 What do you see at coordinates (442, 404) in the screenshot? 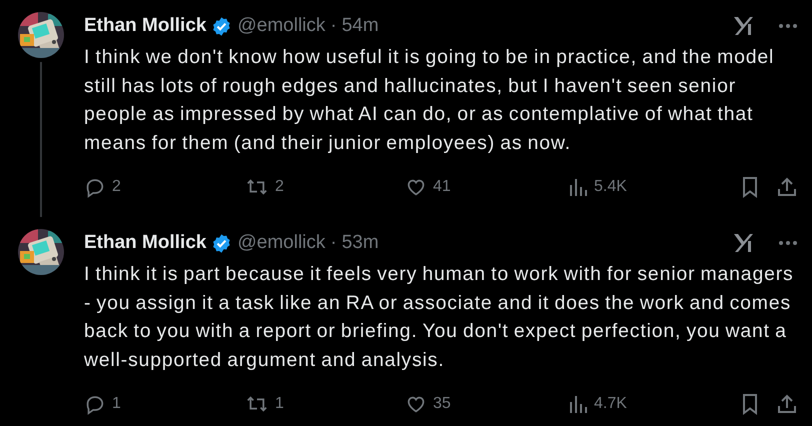
I see `like-count: 35` at bounding box center [442, 404].